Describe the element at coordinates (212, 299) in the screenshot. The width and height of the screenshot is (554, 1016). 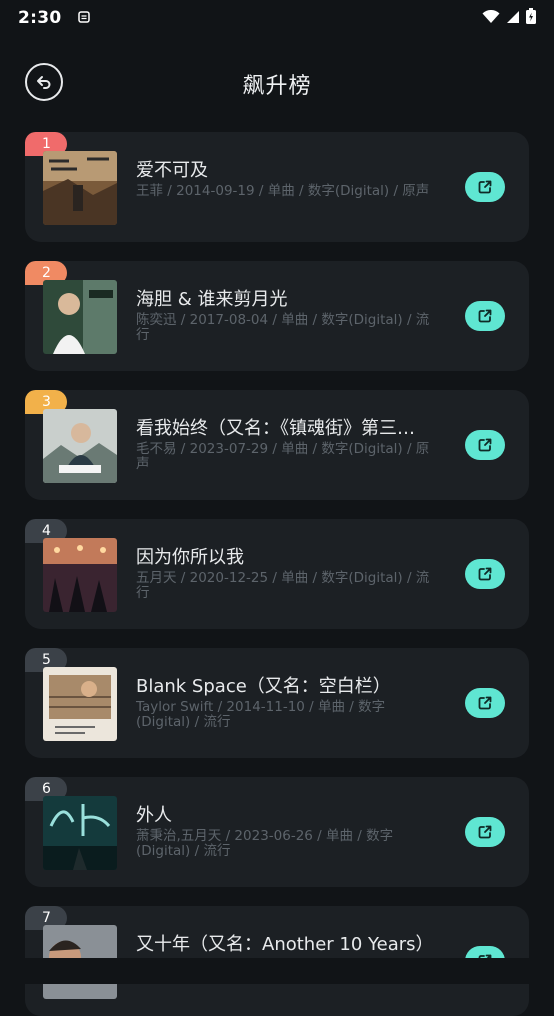
I see `song-title: 海胆 & 谁来剪月光` at that location.